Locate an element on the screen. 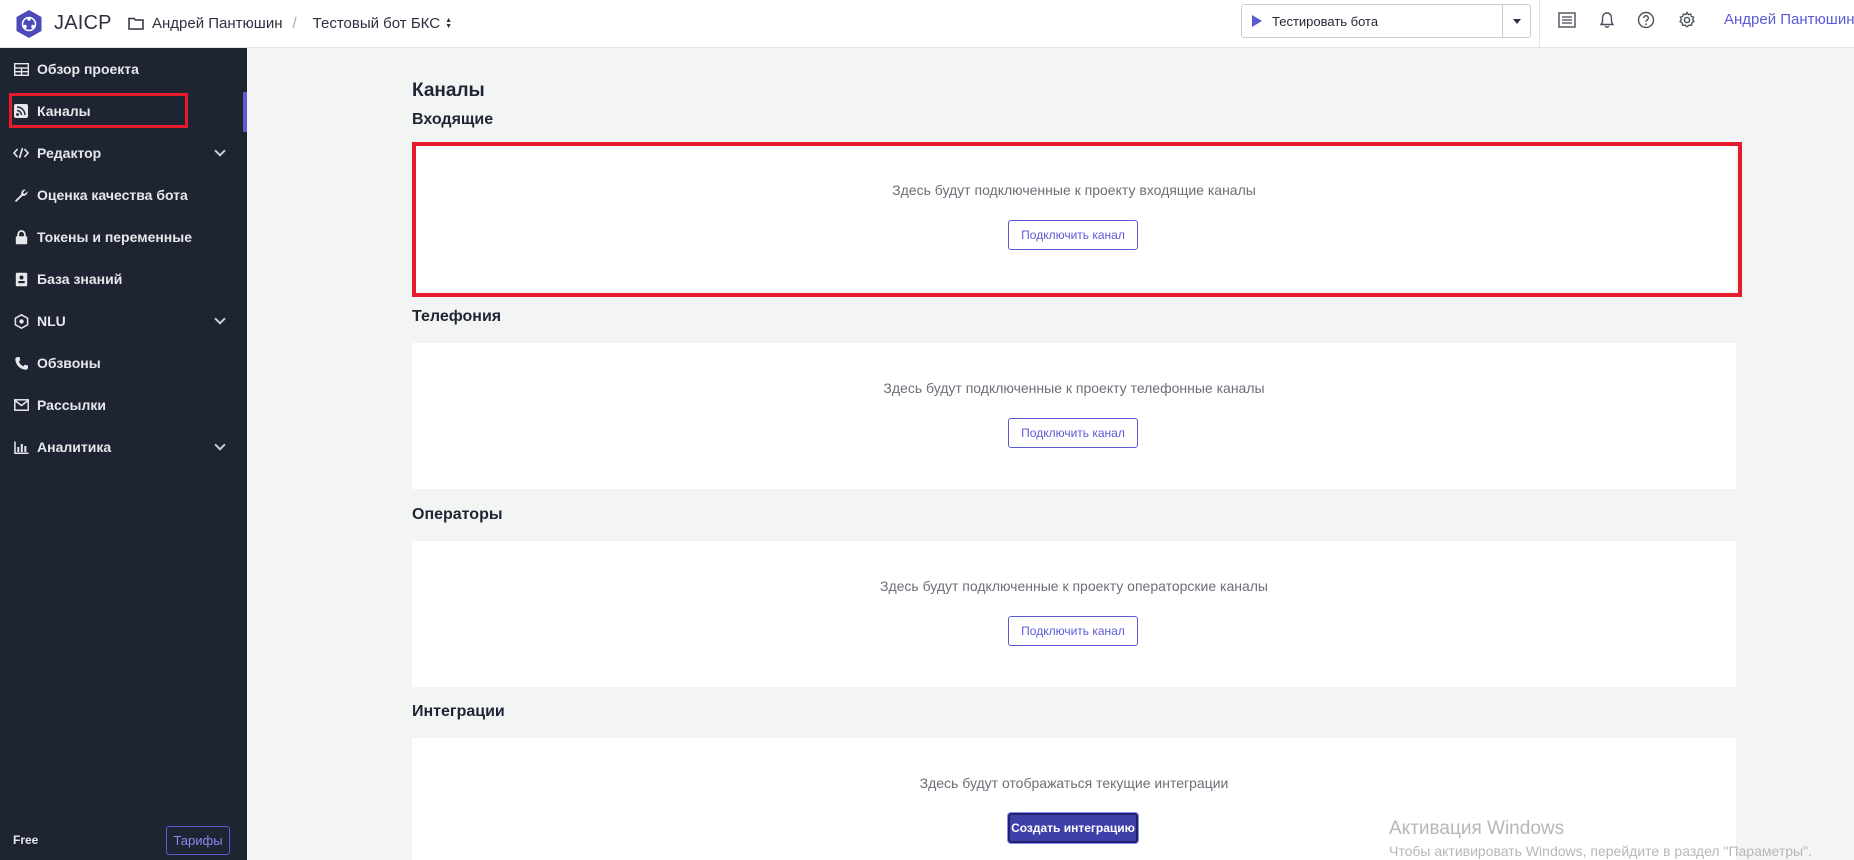  bell-icon is located at coordinates (1607, 20).